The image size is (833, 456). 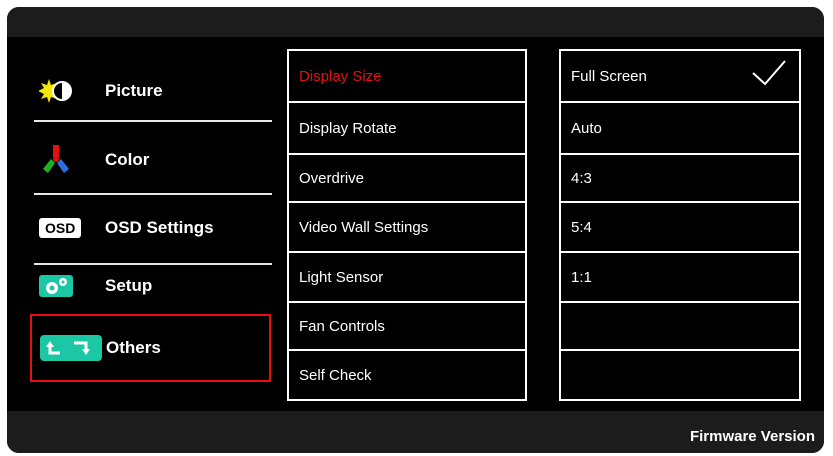 What do you see at coordinates (680, 278) in the screenshot?
I see `option-1-1: 1:1` at bounding box center [680, 278].